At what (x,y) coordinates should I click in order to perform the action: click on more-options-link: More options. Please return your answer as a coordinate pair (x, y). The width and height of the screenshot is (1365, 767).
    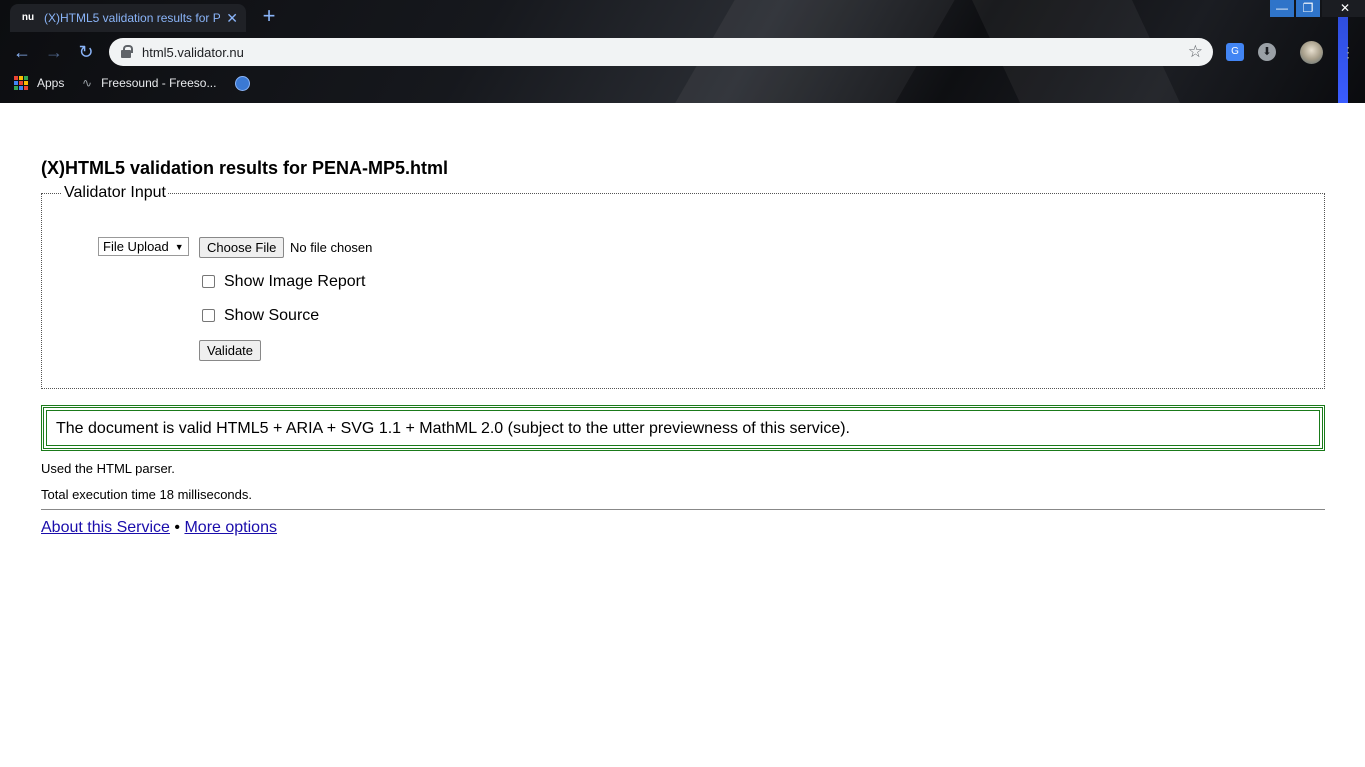
    Looking at the image, I should click on (230, 527).